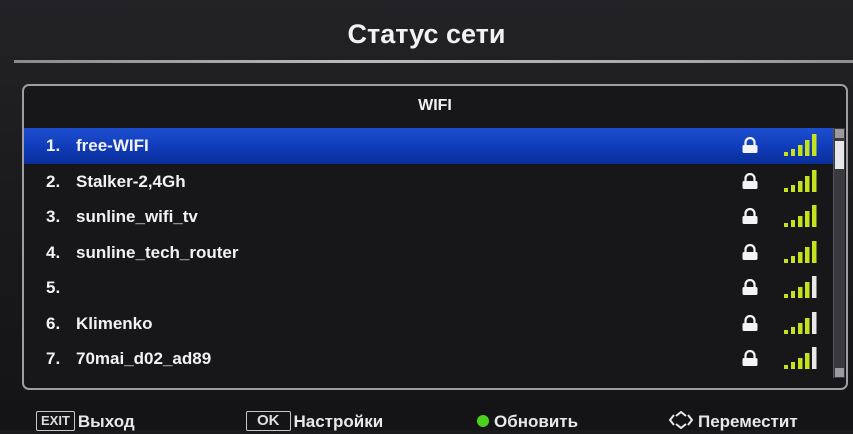 The height and width of the screenshot is (434, 853). I want to click on refresh-hint: Обновить, so click(527, 422).